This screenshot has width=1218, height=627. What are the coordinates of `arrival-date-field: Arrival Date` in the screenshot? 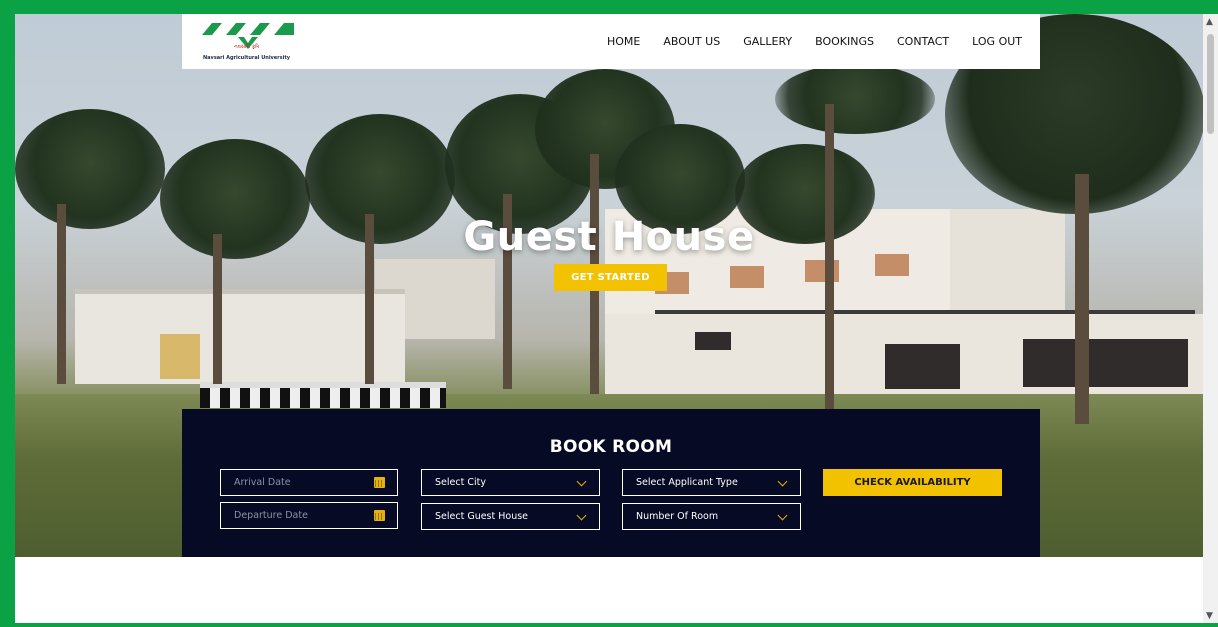 It's located at (309, 482).